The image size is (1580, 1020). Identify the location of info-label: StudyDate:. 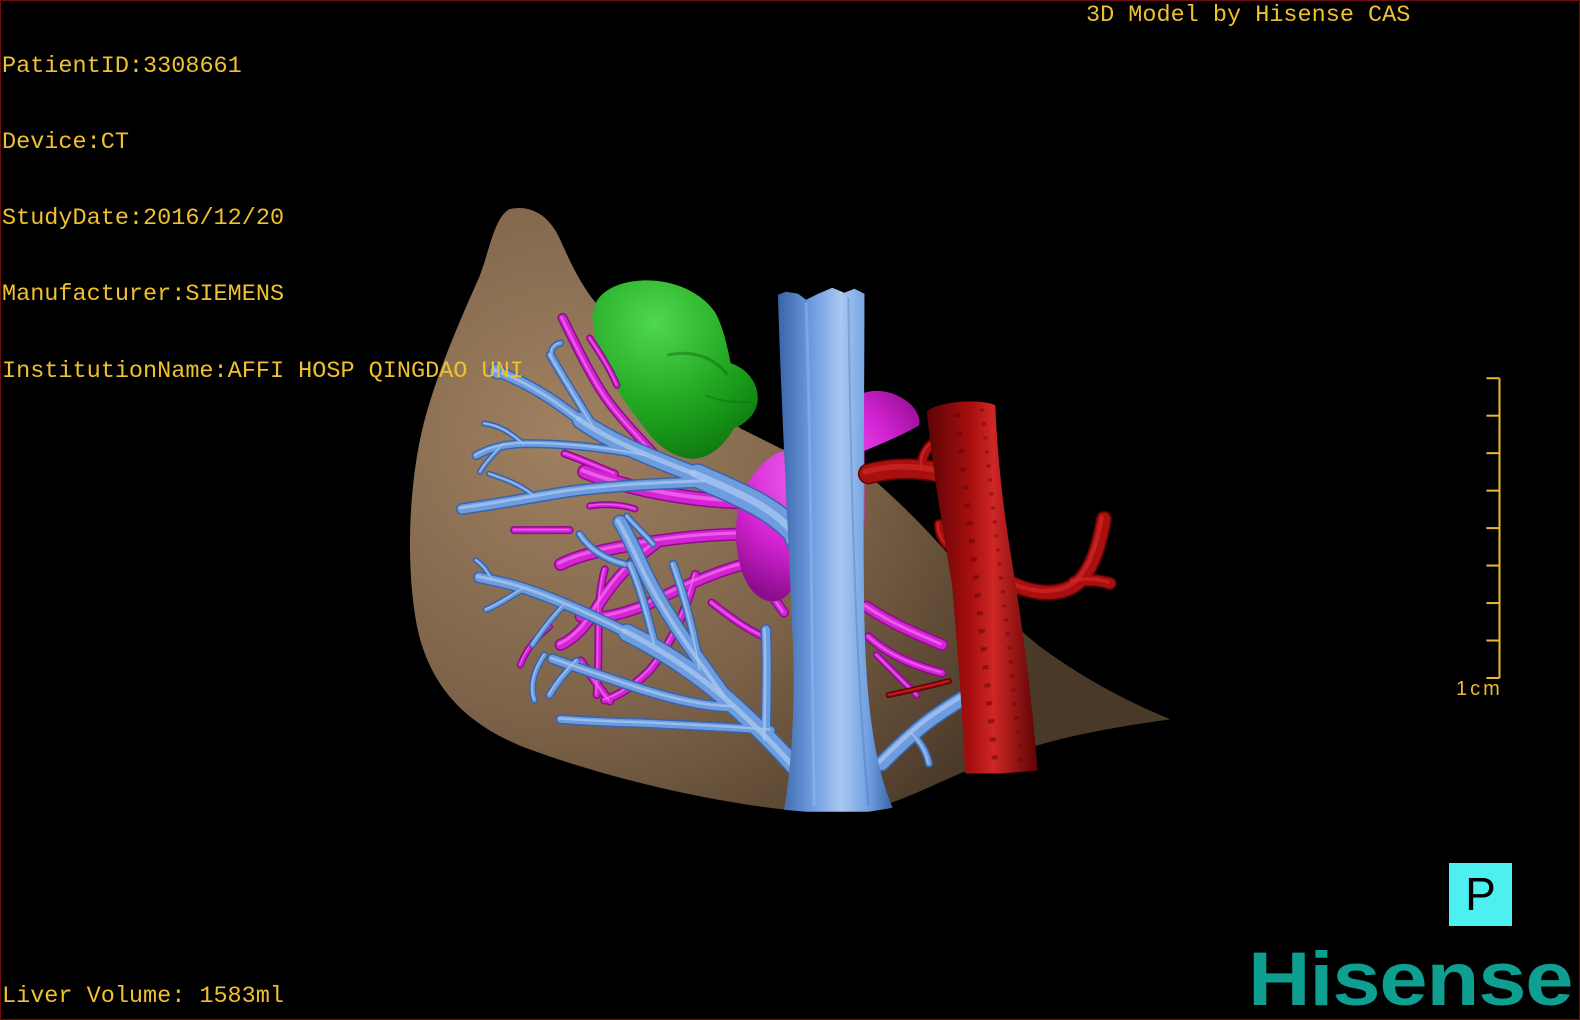
(73, 219).